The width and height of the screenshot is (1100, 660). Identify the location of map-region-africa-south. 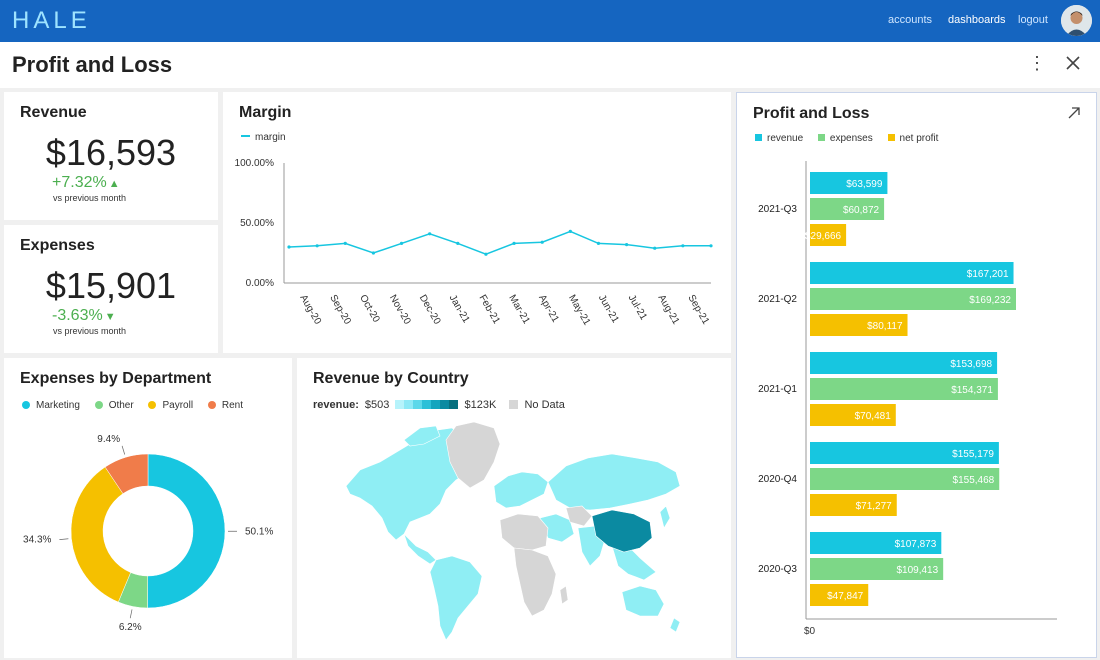
(535, 582).